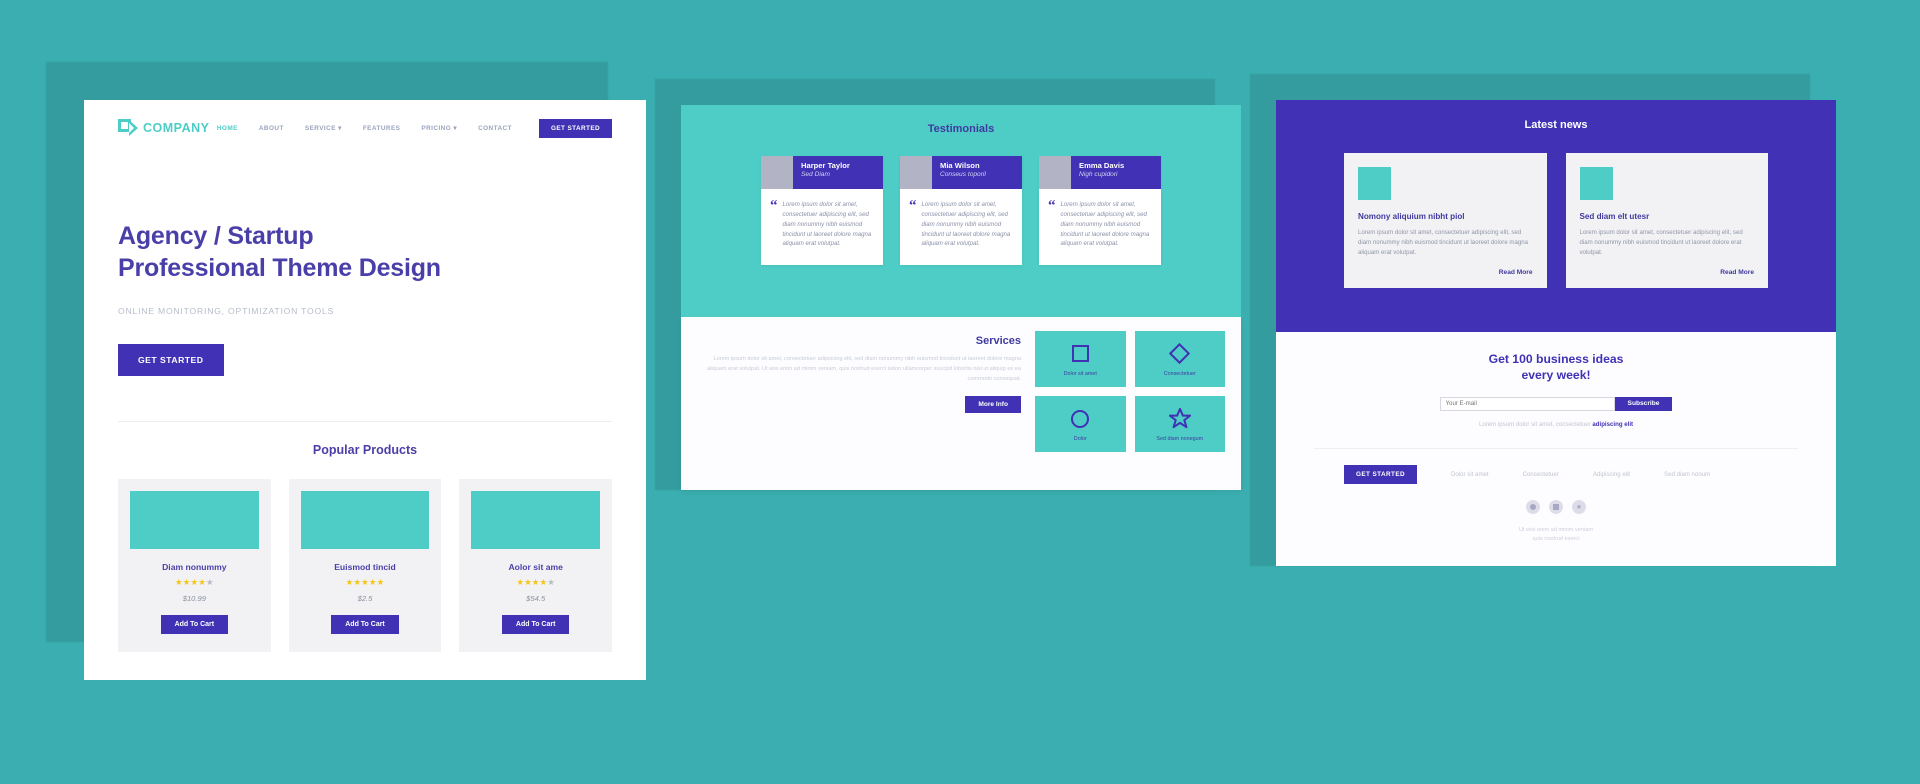 Image resolution: width=1920 pixels, height=784 pixels. What do you see at coordinates (1381, 474) in the screenshot?
I see `footer-get-started-button: GET STARTED` at bounding box center [1381, 474].